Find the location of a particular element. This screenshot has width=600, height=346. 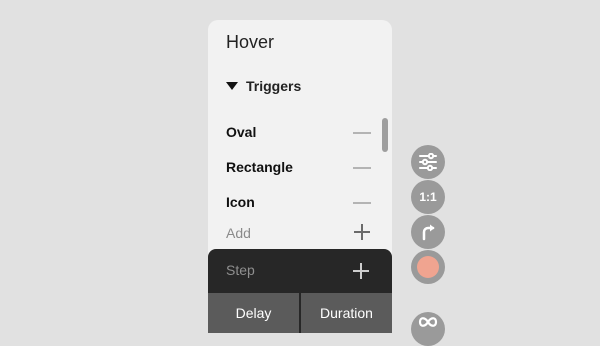

trigger-label: Rectangle is located at coordinates (259, 167).